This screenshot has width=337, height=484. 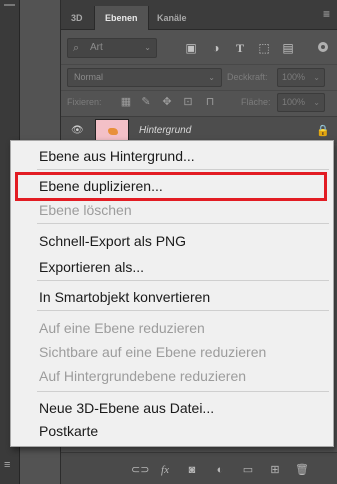 What do you see at coordinates (294, 102) in the screenshot?
I see `fill-value: 100%` at bounding box center [294, 102].